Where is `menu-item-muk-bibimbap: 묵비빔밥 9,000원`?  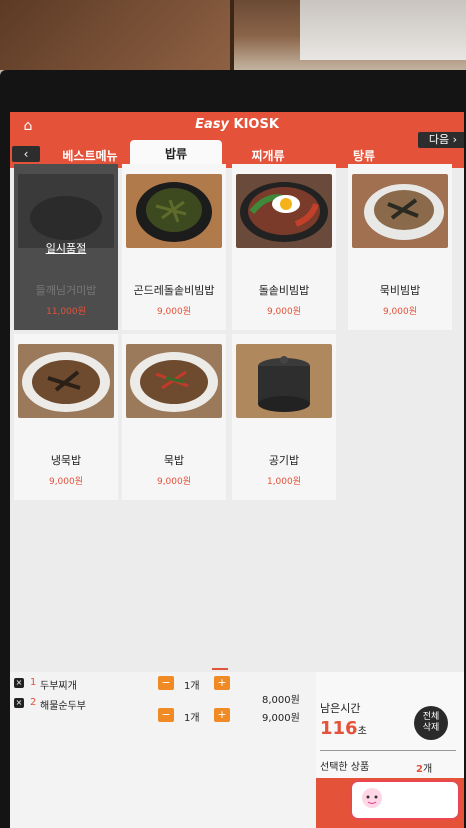
menu-item-muk-bibimbap: 묵비빔밥 9,000원 is located at coordinates (400, 247).